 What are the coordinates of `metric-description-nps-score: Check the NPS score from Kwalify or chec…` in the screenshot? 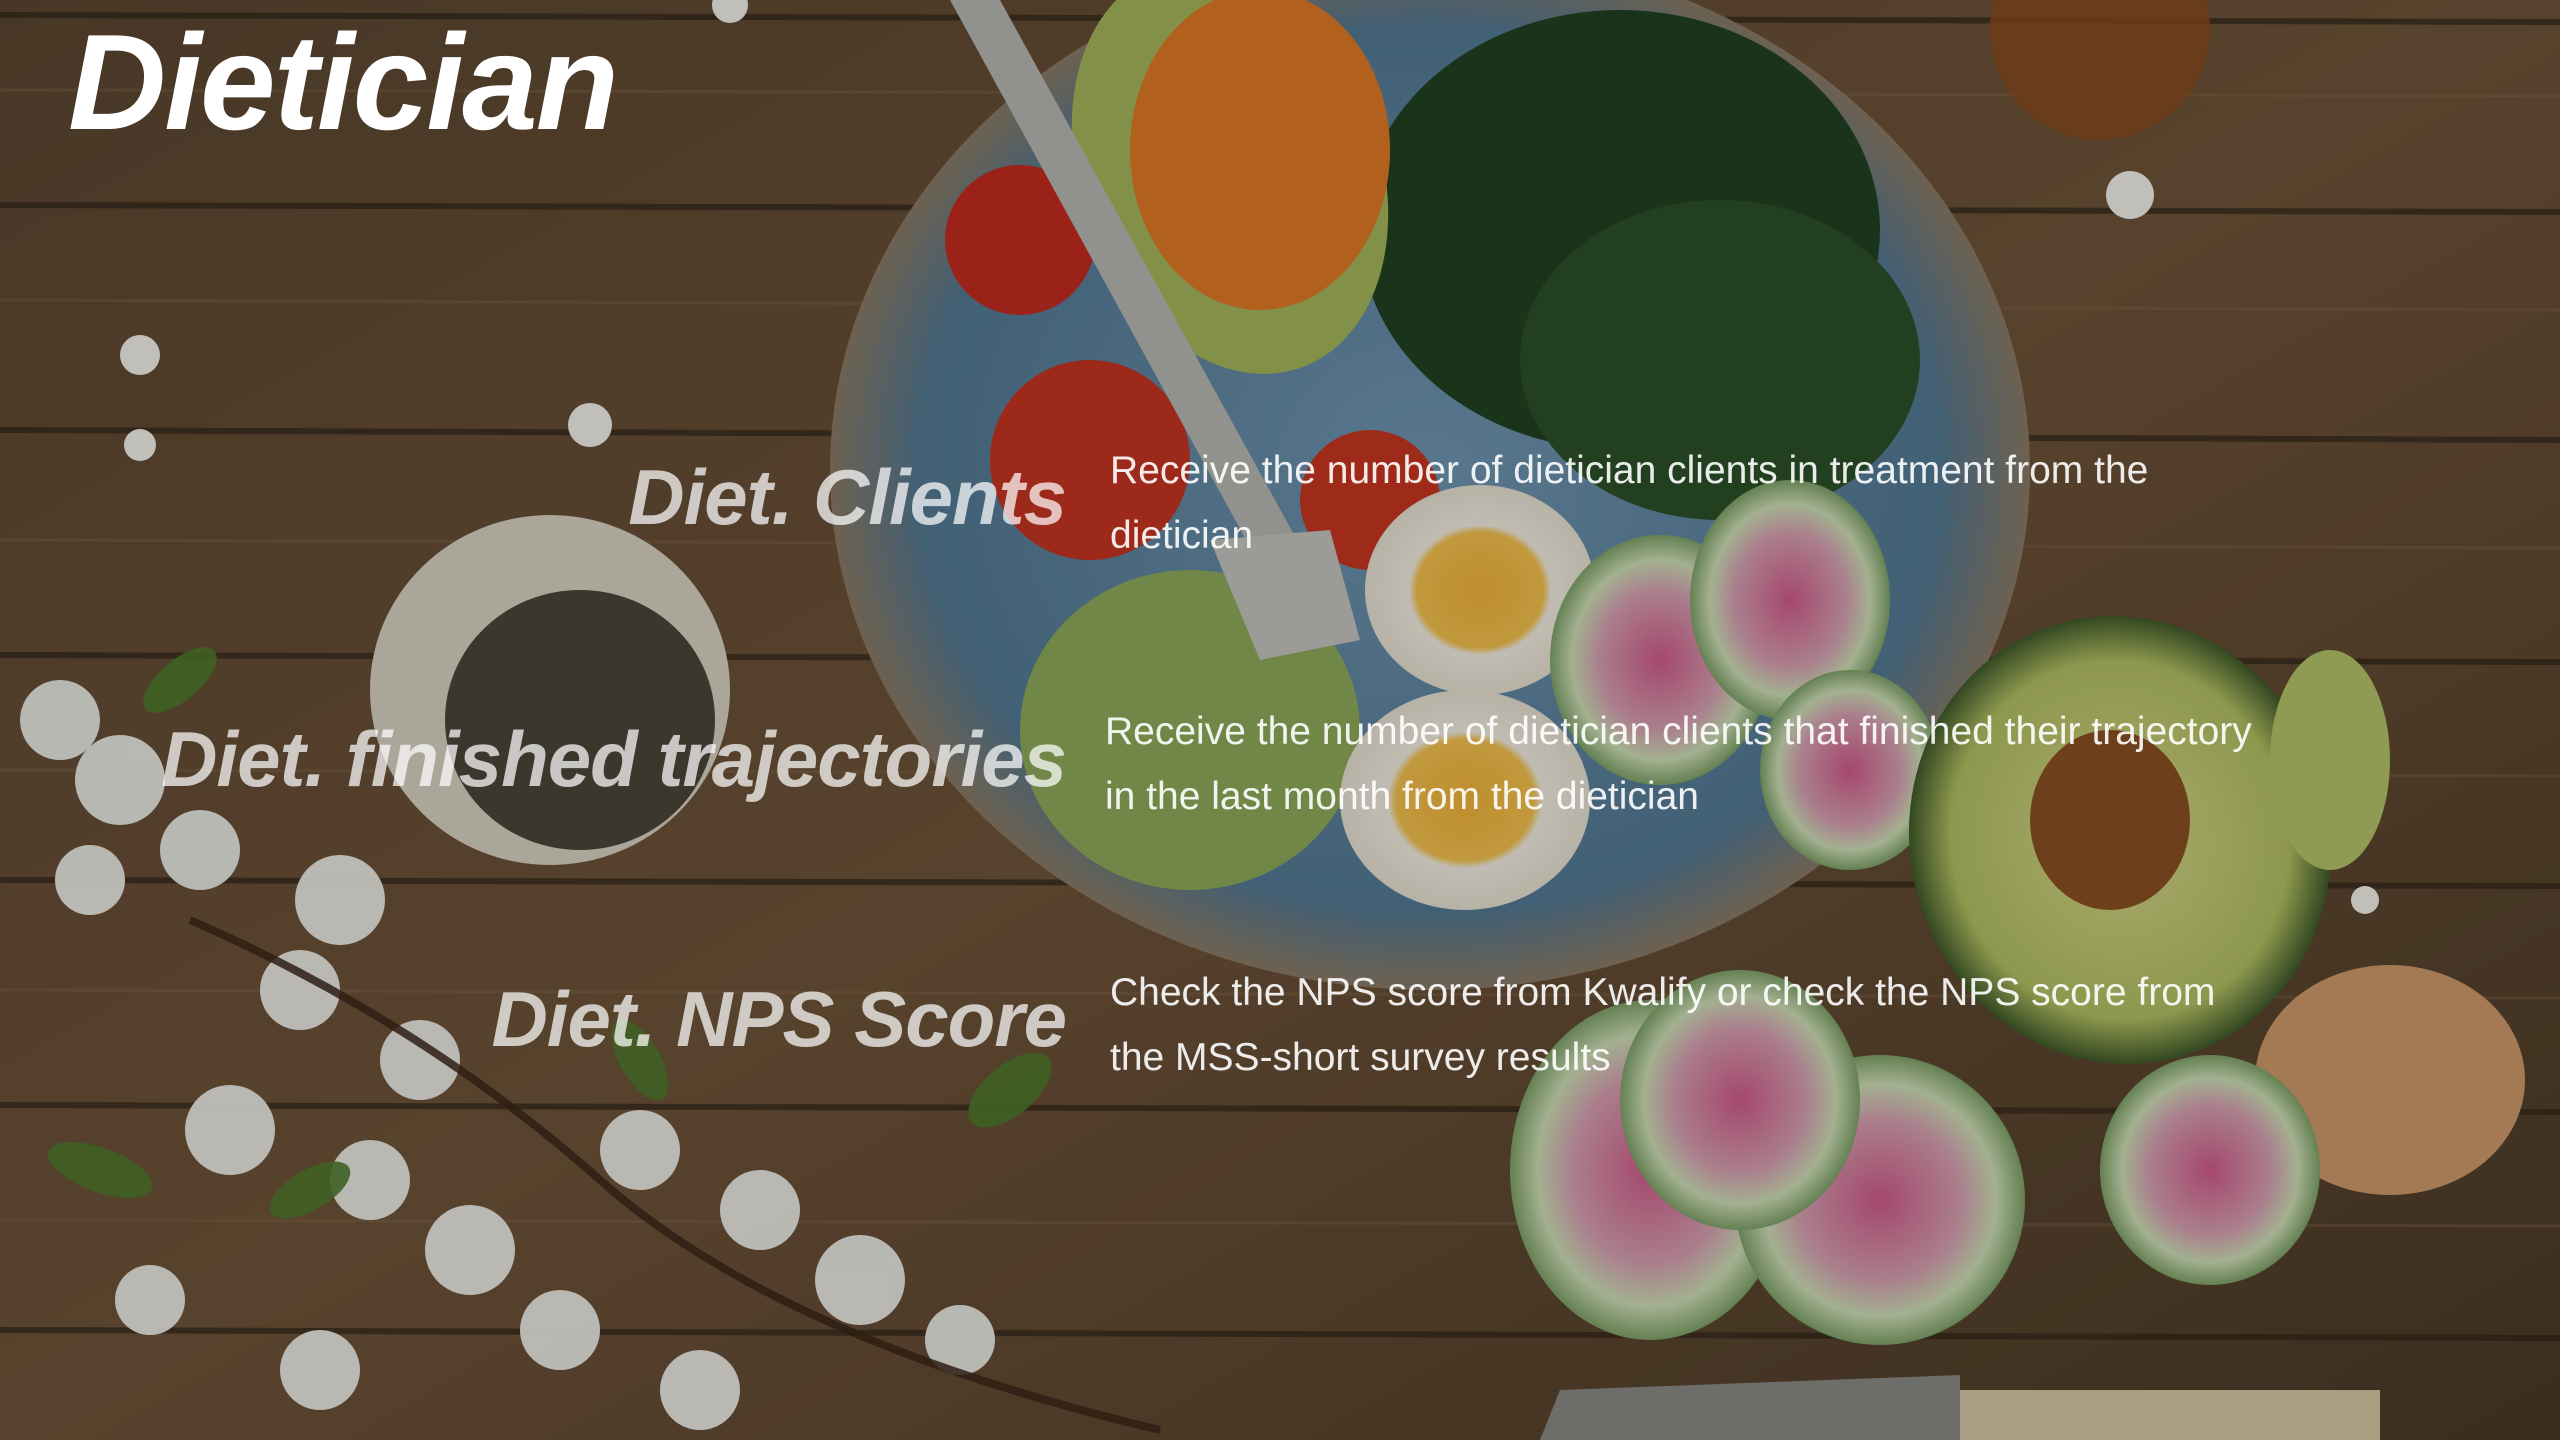 It's located at (1663, 1025).